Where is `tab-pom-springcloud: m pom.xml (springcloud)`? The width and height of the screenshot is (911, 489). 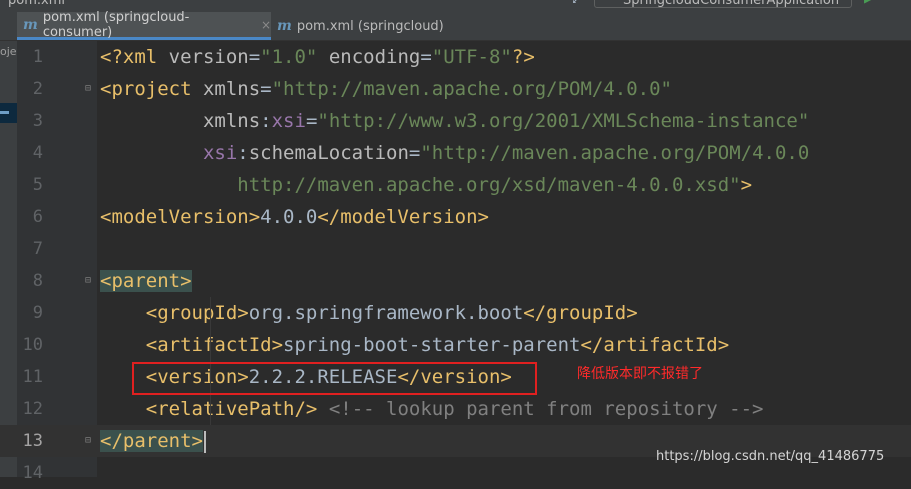 tab-pom-springcloud: m pom.xml (springcloud) is located at coordinates (361, 26).